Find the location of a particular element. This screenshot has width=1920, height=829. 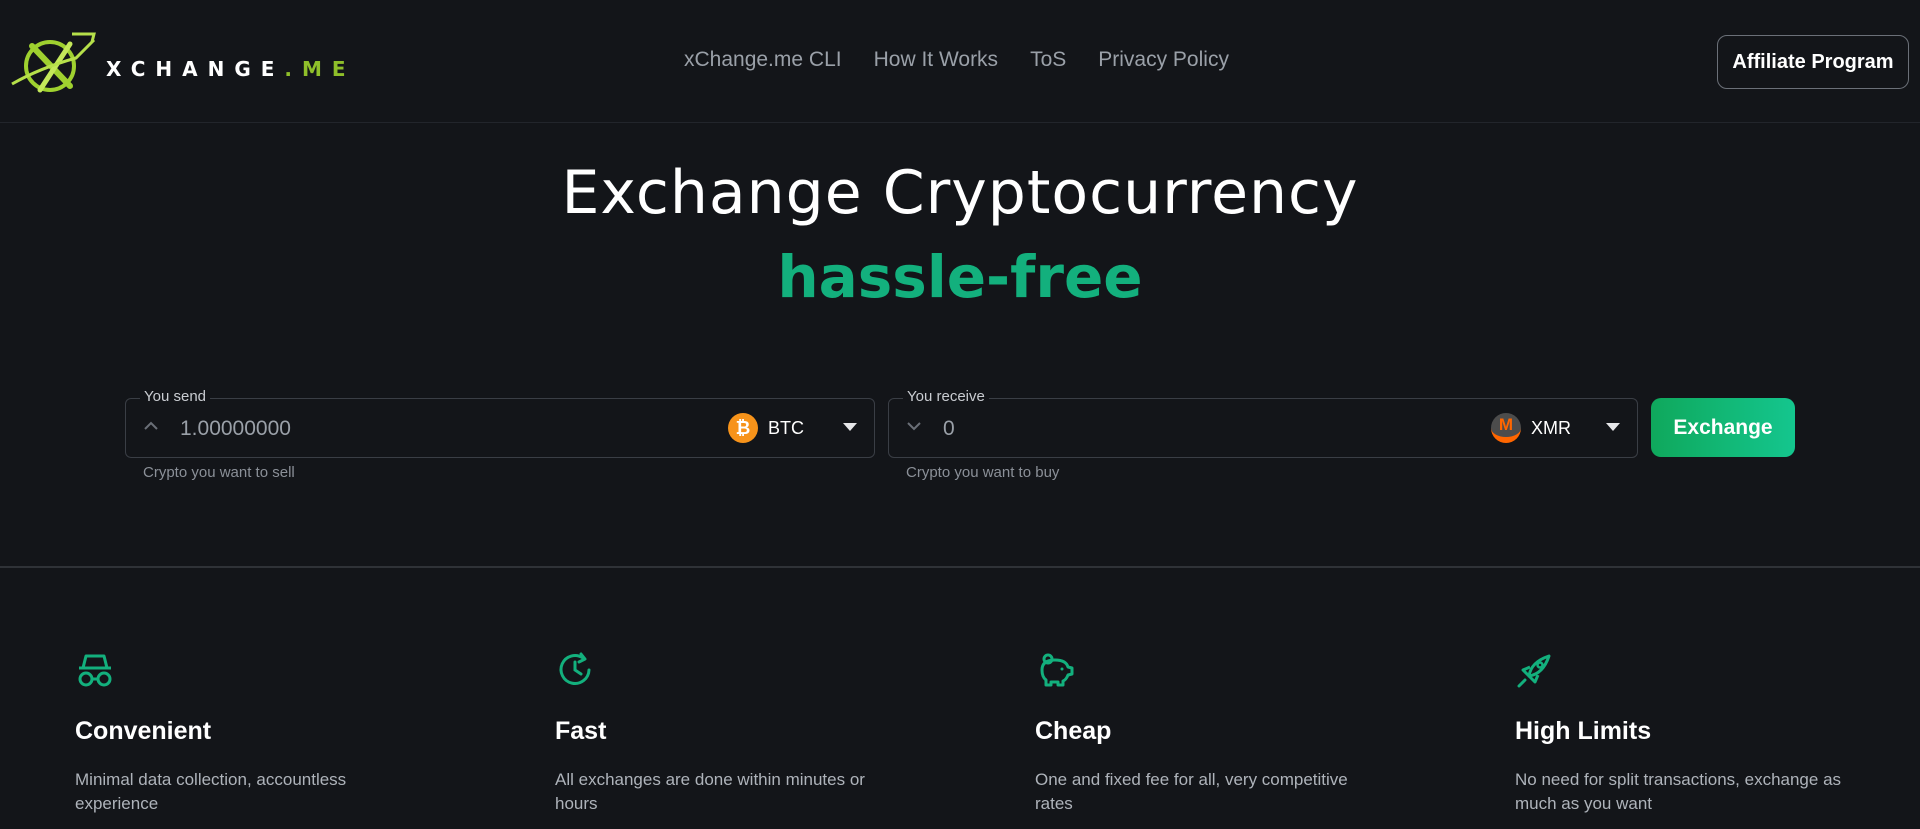

section-divider is located at coordinates (960, 567).